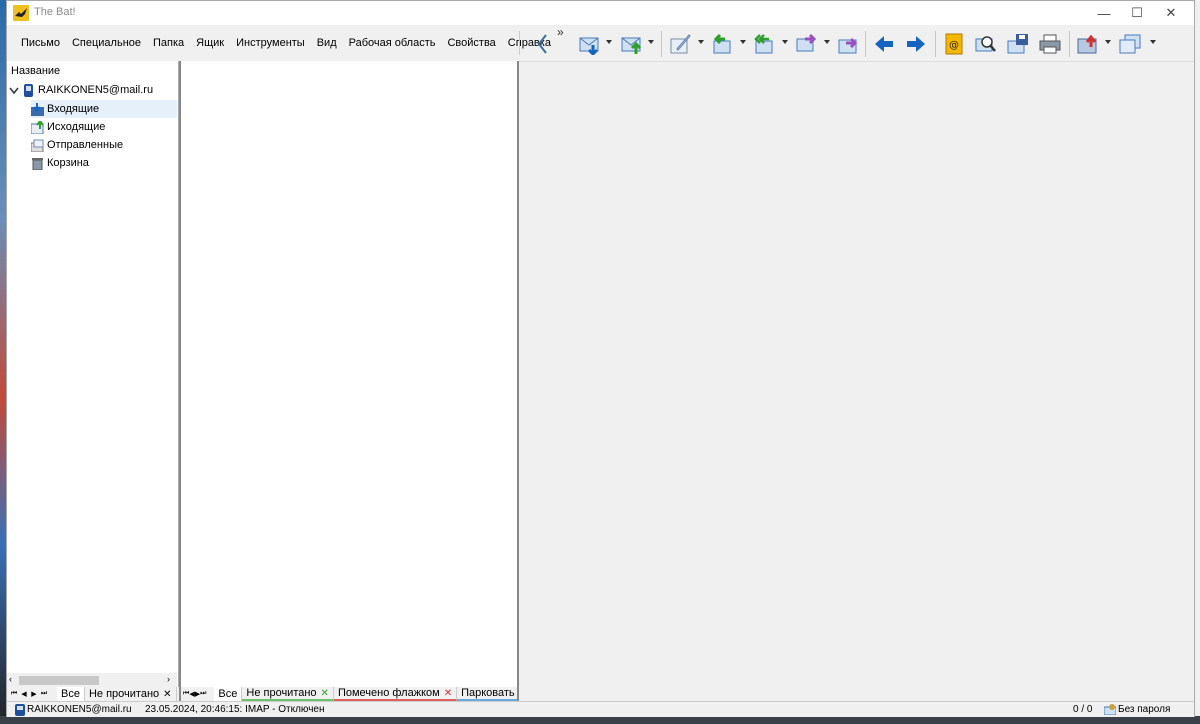 The height and width of the screenshot is (724, 1200). I want to click on folder-inbox-label: Входящие, so click(73, 109).